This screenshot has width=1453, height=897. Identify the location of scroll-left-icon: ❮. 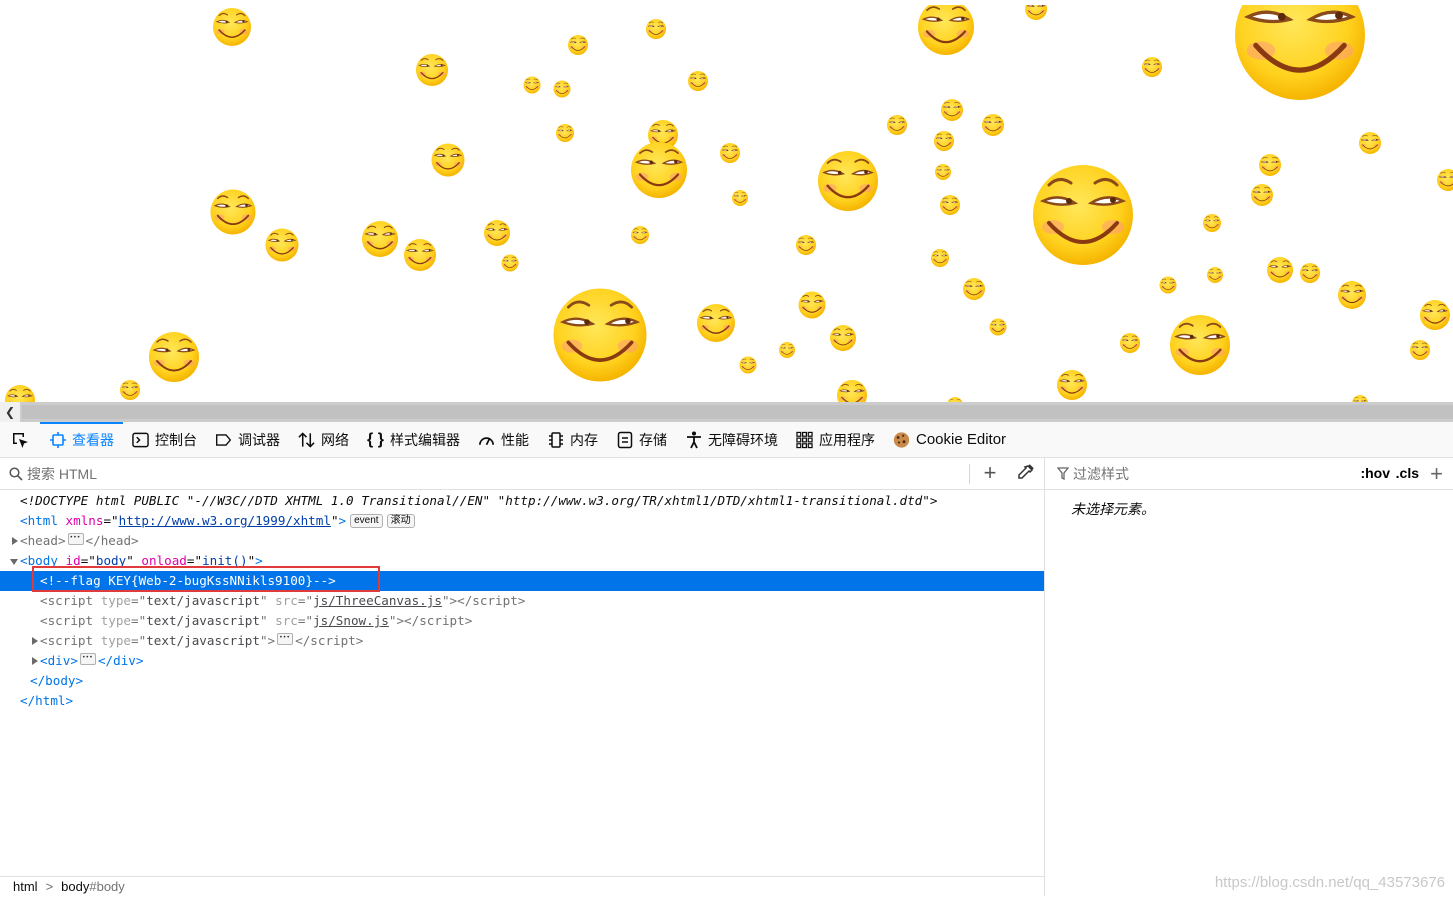
(10, 412).